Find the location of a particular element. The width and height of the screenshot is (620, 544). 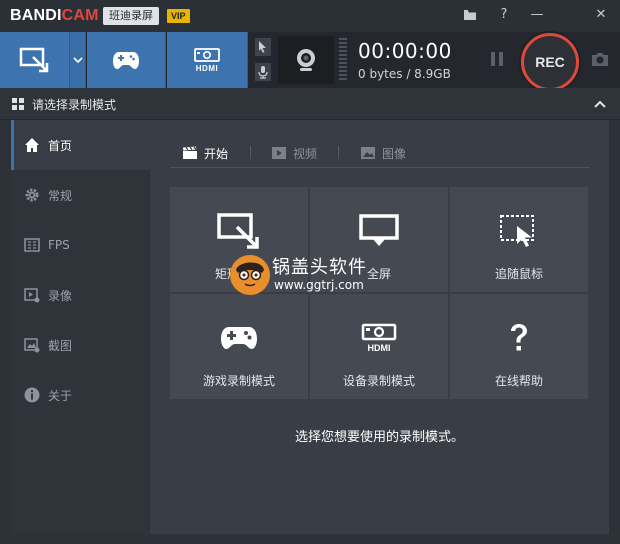

minimize-icon: — is located at coordinates (537, 15).